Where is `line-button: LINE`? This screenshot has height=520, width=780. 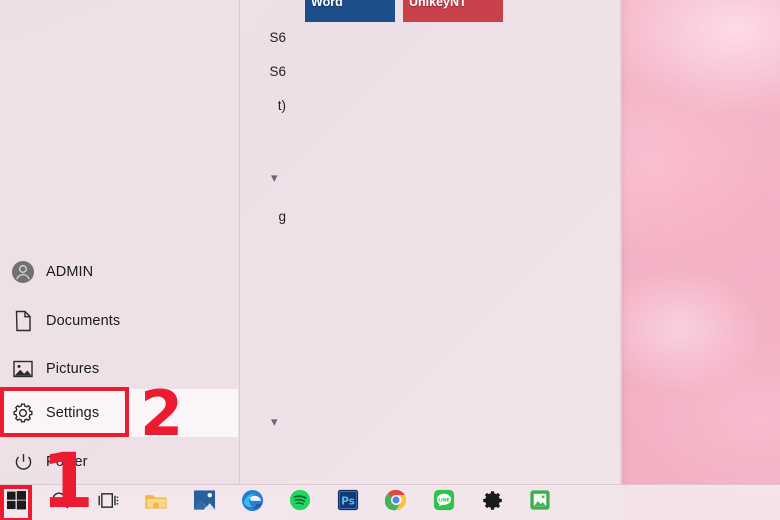 line-button: LINE is located at coordinates (444, 502).